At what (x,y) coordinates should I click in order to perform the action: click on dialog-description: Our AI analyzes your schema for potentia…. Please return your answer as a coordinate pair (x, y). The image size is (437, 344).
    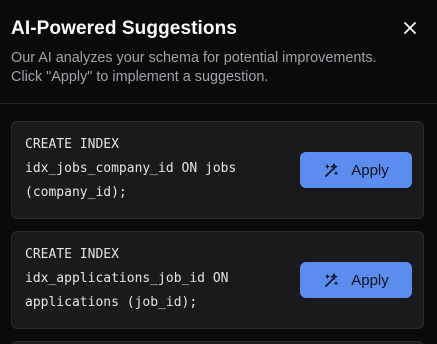
    Looking at the image, I should click on (194, 67).